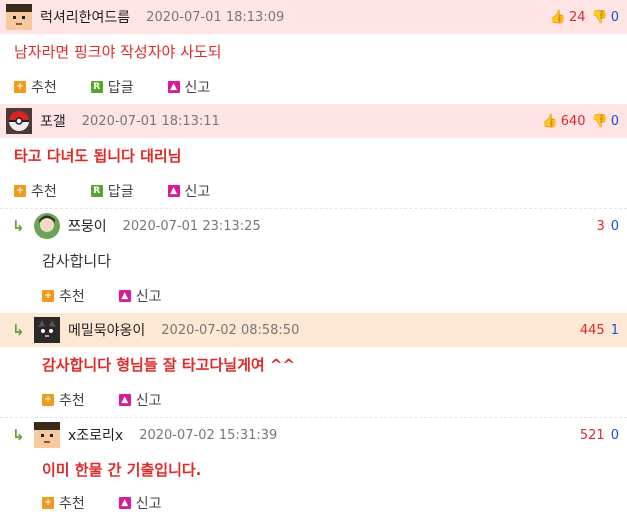 Image resolution: width=627 pixels, height=521 pixels. I want to click on comment-text: 타고 다녀도 됩니다 대리님, so click(98, 156).